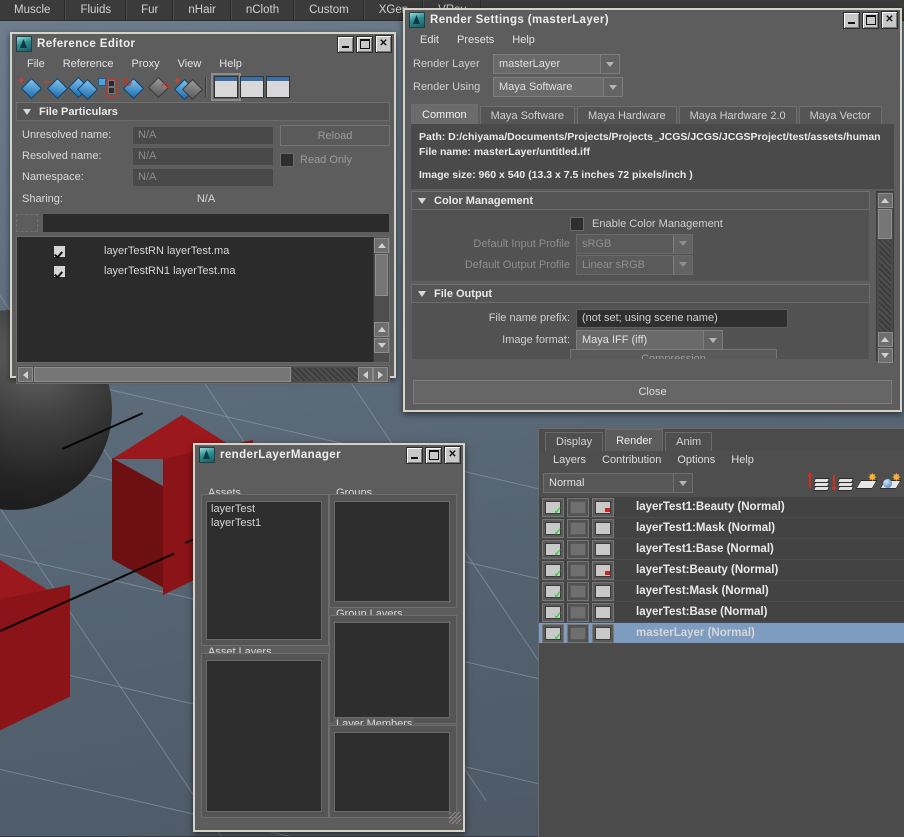 This screenshot has width=904, height=837. What do you see at coordinates (696, 460) in the screenshot?
I see `menu-options: Options` at bounding box center [696, 460].